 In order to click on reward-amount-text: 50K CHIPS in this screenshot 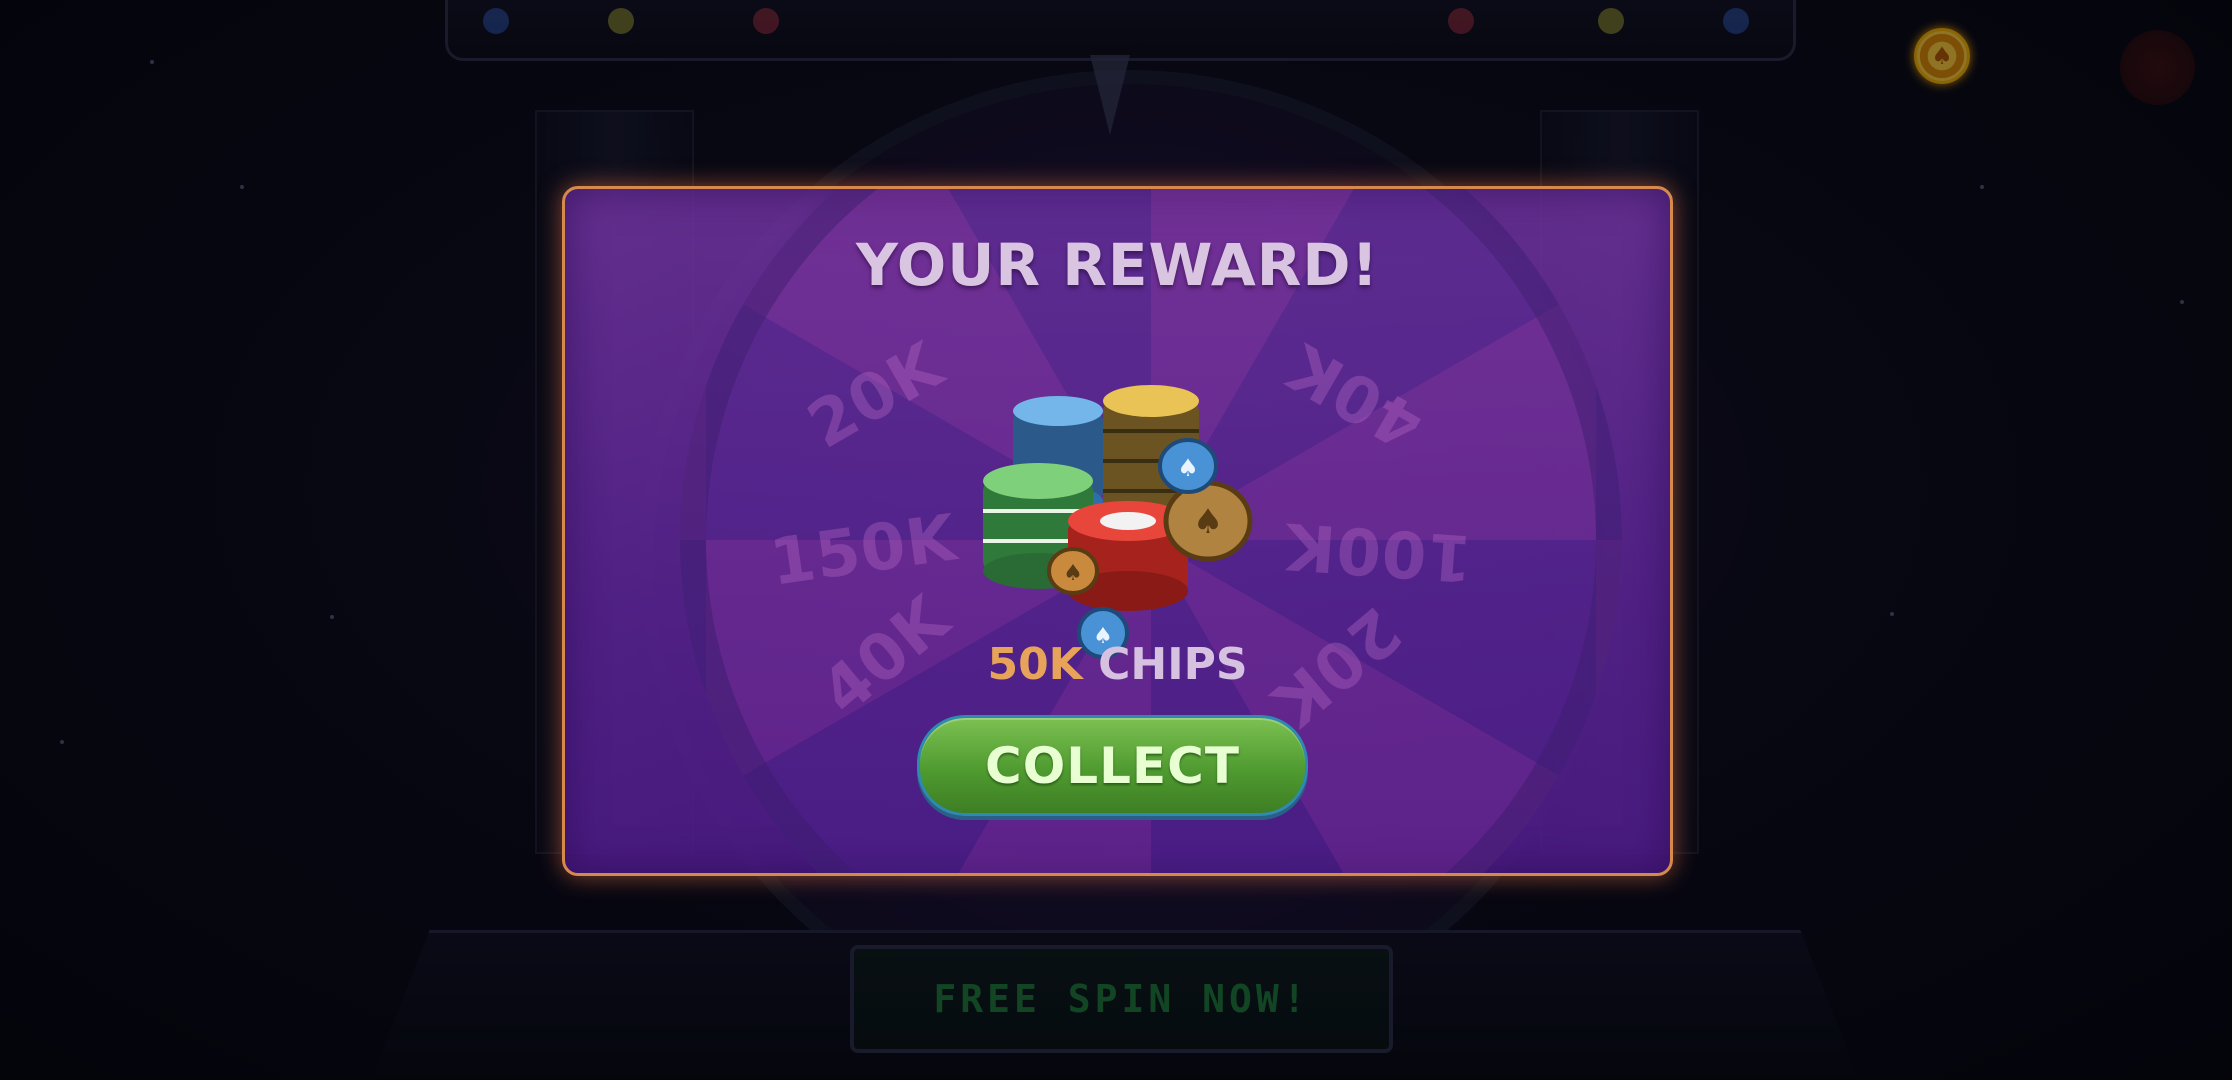, I will do `click(1117, 664)`.